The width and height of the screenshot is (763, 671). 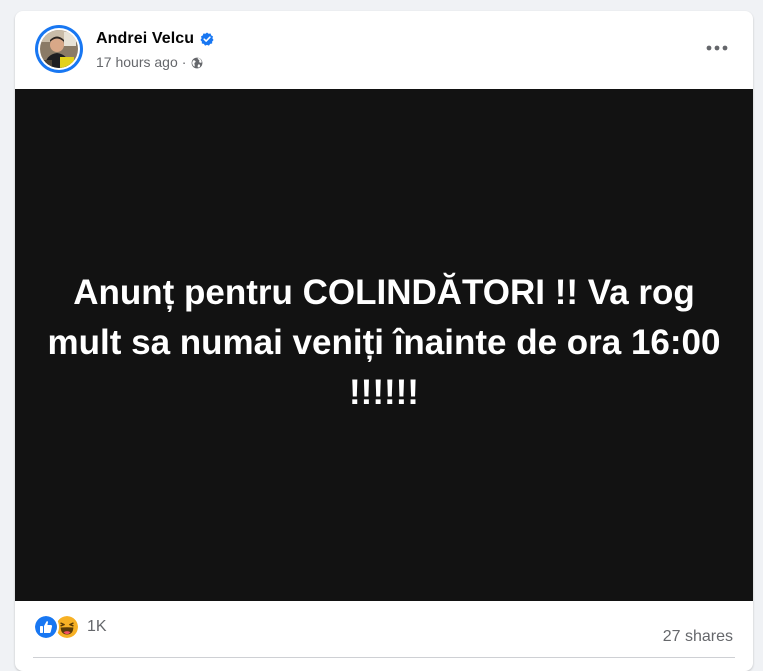 I want to click on avatar-border, so click(x=59, y=49).